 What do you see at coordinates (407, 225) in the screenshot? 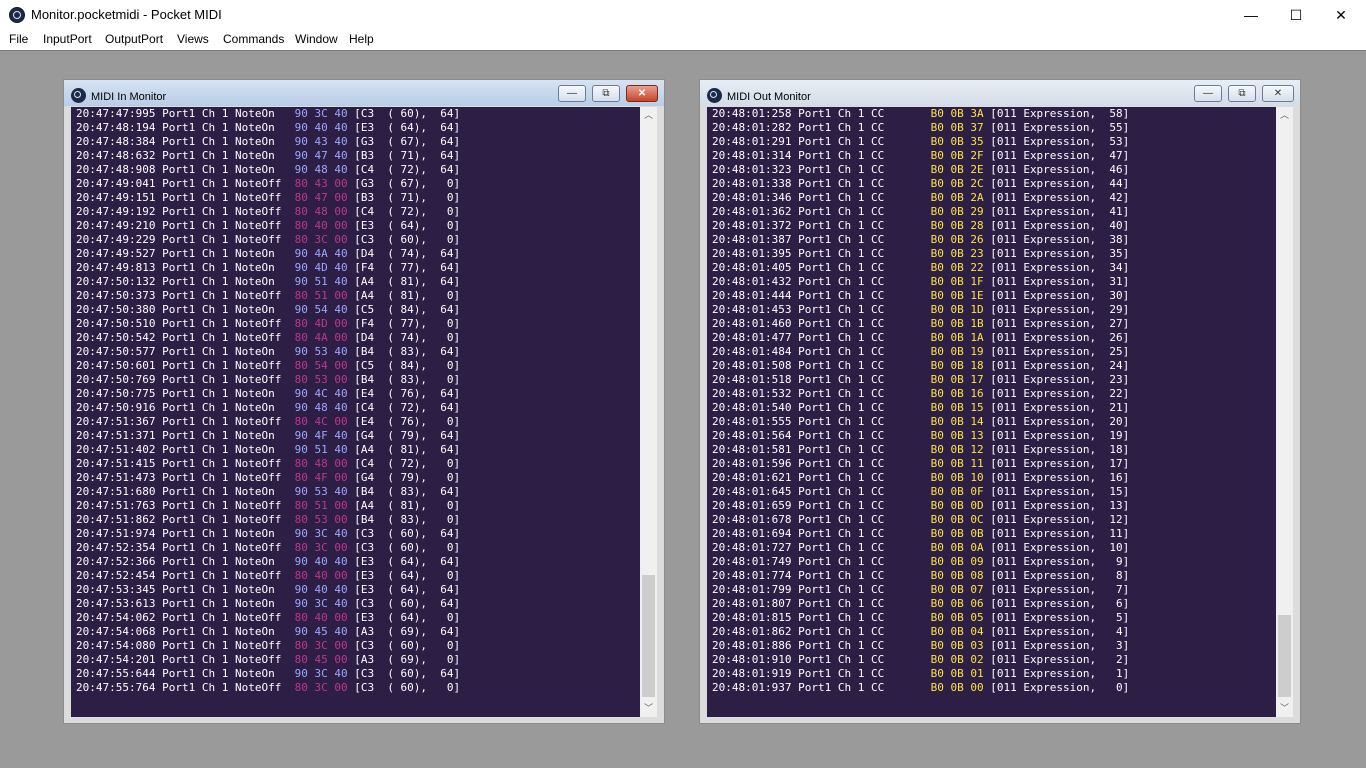
I see `log-detail: [E3 ( 64), 0]` at bounding box center [407, 225].